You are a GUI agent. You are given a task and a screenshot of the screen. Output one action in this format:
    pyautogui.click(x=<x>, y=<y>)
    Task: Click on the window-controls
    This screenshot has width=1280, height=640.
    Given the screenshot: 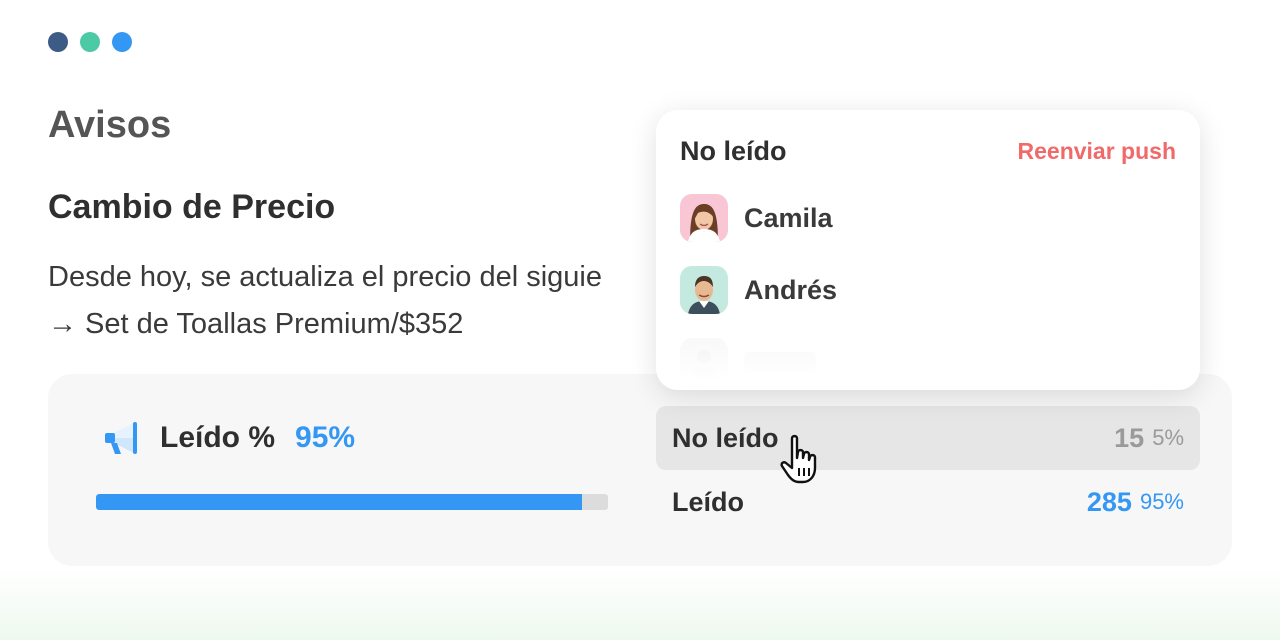 What is the action you would take?
    pyautogui.click(x=90, y=42)
    